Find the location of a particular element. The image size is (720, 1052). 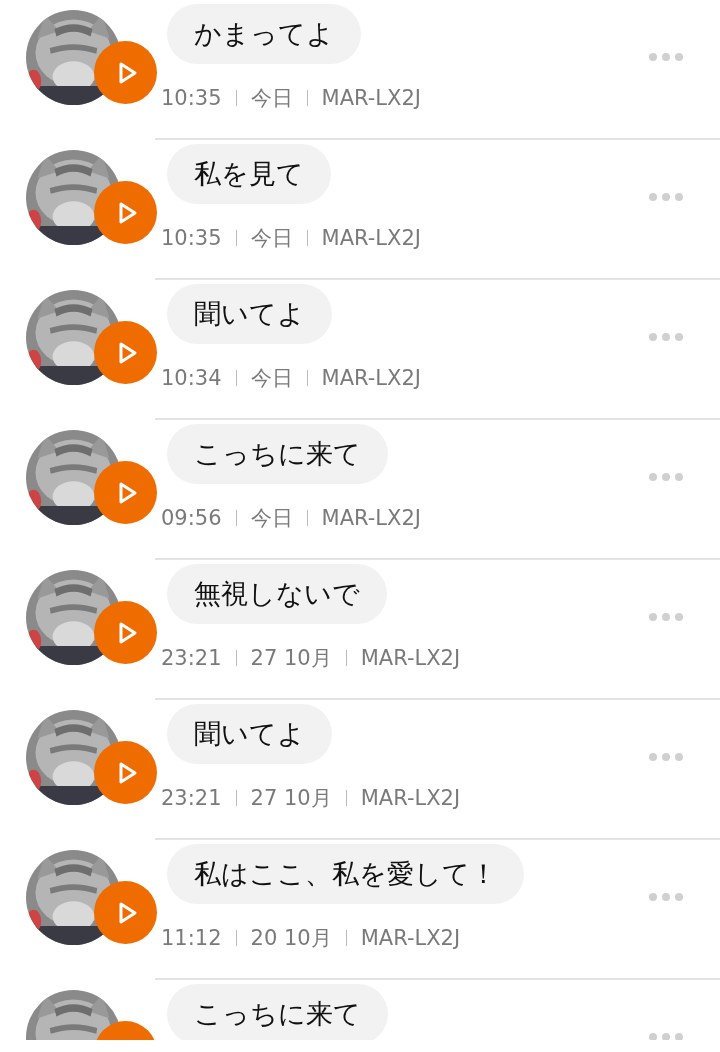

message-bubble: 無視しないで is located at coordinates (277, 594).